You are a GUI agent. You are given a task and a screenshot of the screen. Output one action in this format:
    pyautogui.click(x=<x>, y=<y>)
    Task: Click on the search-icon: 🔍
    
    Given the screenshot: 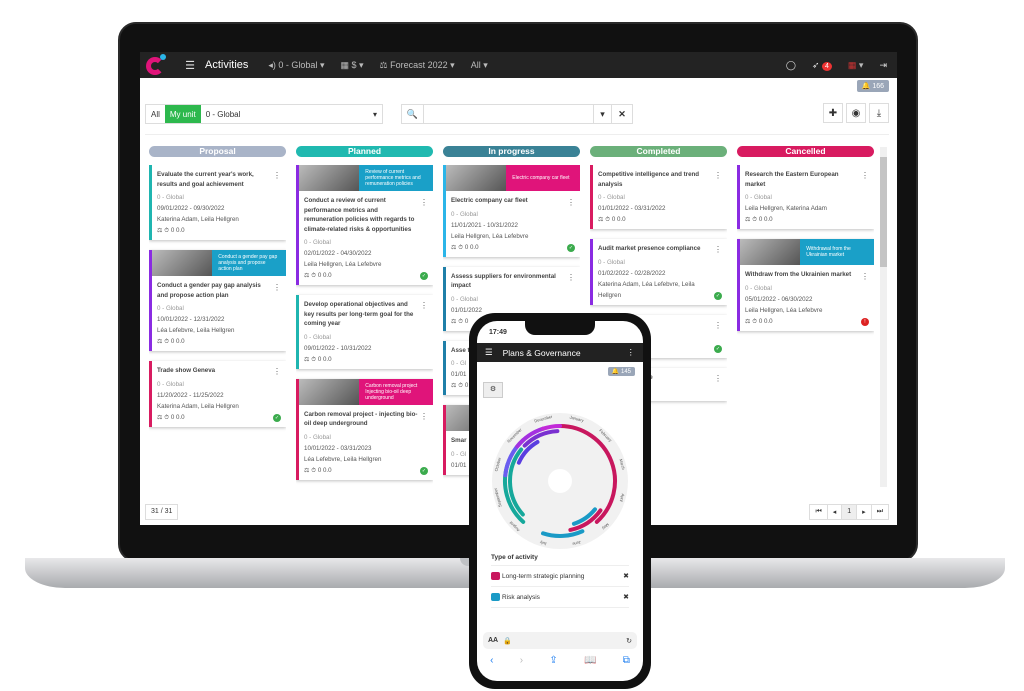 What is the action you would take?
    pyautogui.click(x=413, y=114)
    